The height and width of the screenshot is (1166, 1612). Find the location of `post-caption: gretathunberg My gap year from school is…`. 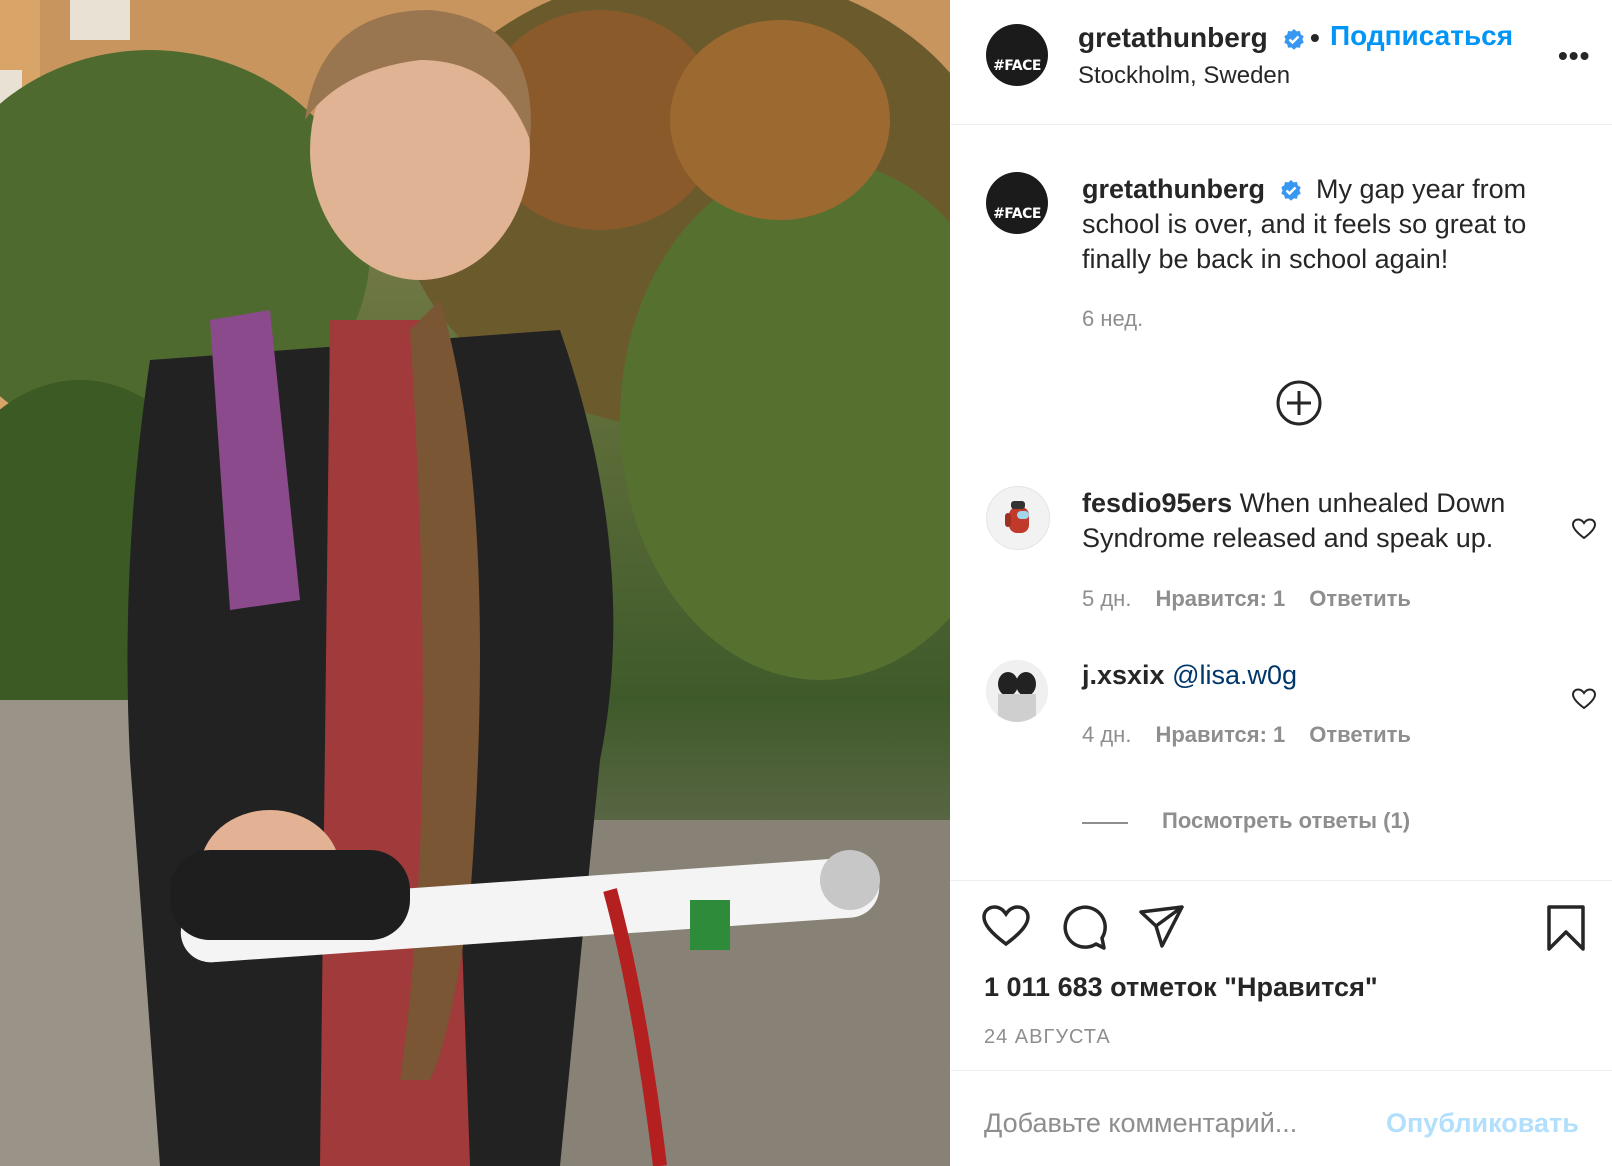

post-caption: gretathunberg My gap year from school is… is located at coordinates (1332, 224).